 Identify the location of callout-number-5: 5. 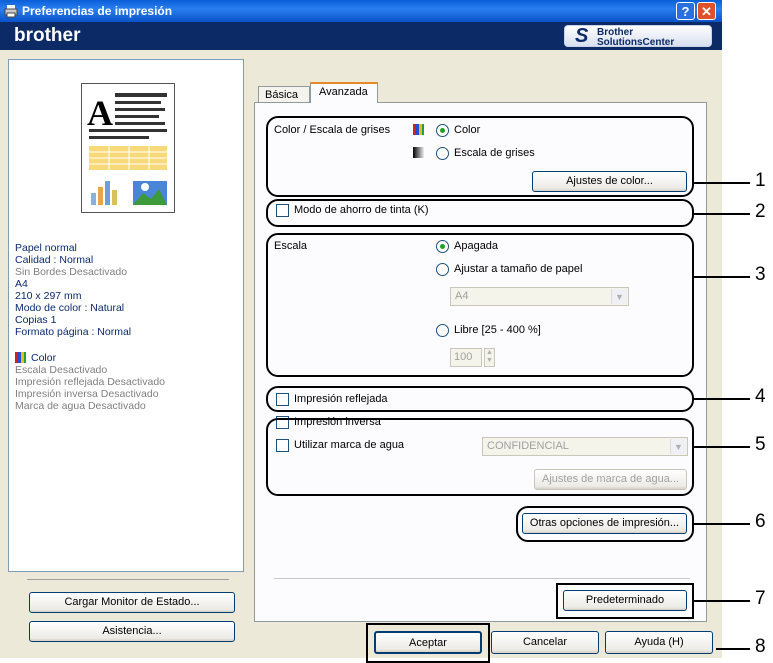
(760, 444).